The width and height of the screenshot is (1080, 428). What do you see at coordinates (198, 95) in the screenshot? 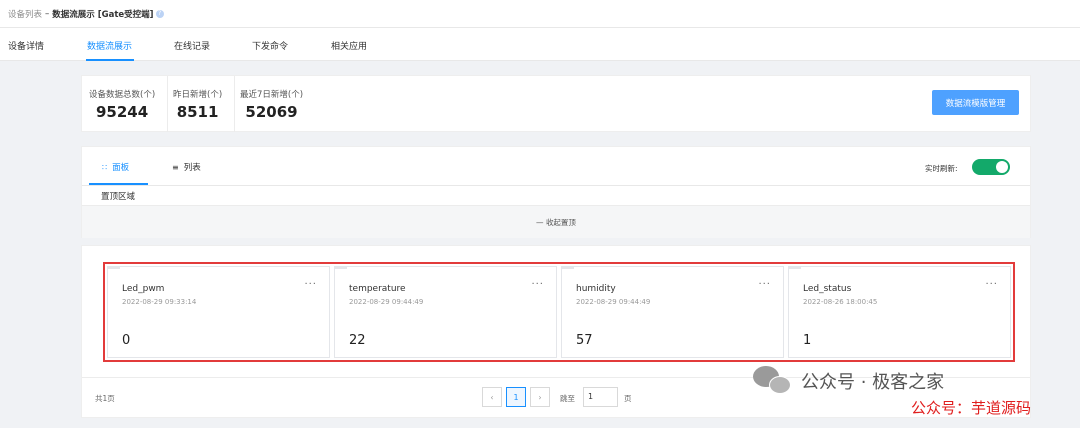
I see `stat-label: 昨日新增(个)` at bounding box center [198, 95].